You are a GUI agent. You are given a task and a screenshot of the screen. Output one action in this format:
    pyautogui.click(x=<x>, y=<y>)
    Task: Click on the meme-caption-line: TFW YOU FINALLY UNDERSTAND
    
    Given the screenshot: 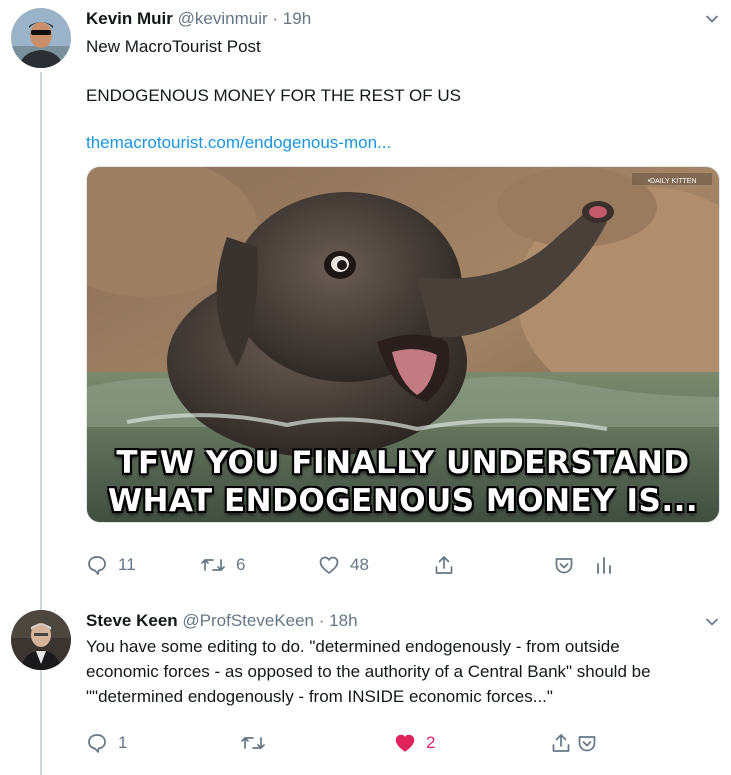 What is the action you would take?
    pyautogui.click(x=403, y=463)
    